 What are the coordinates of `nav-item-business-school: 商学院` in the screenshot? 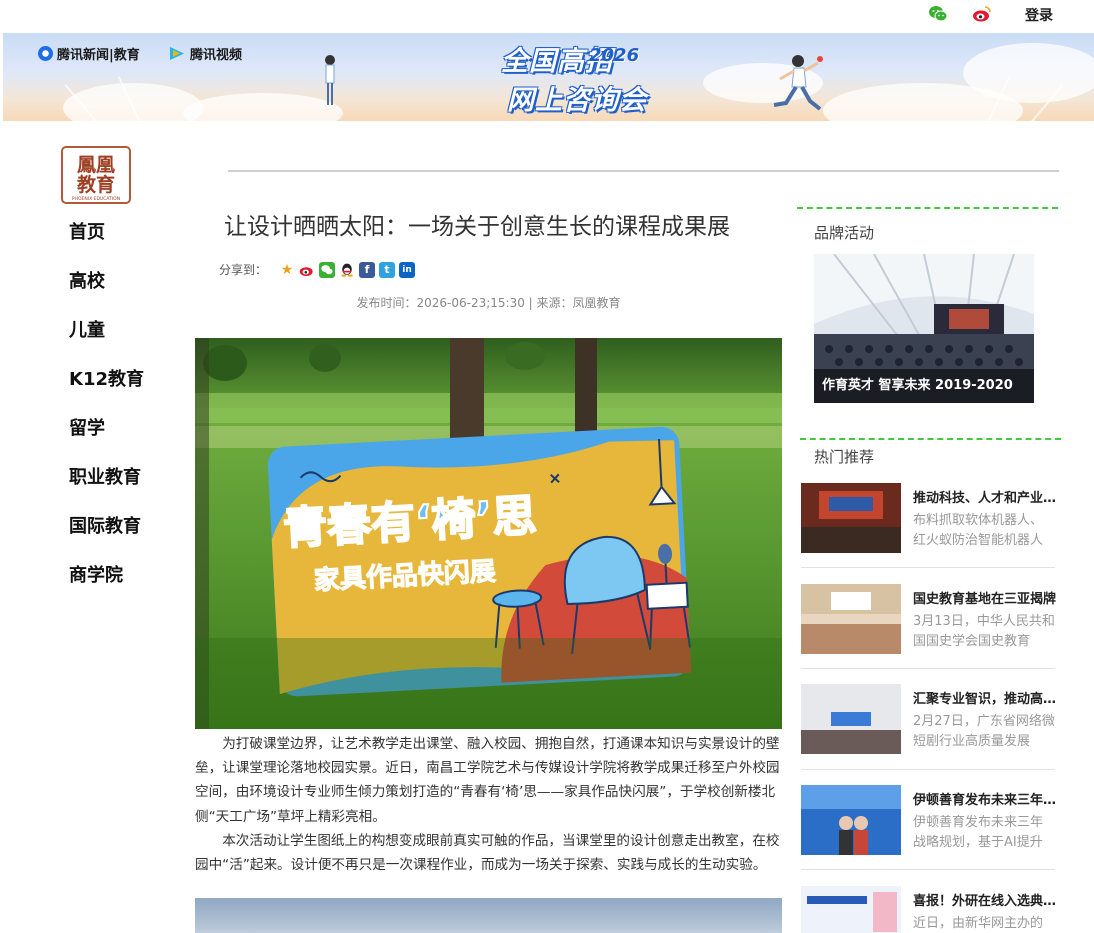 It's located at (106, 585).